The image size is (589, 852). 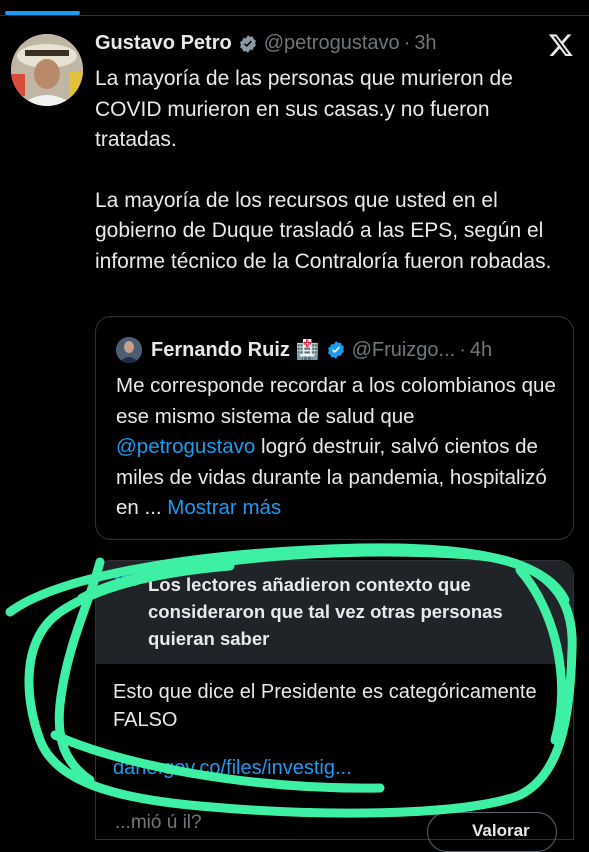 I want to click on author-row: Gustavo Petro @petrogustavo · 3h, so click(x=266, y=43).